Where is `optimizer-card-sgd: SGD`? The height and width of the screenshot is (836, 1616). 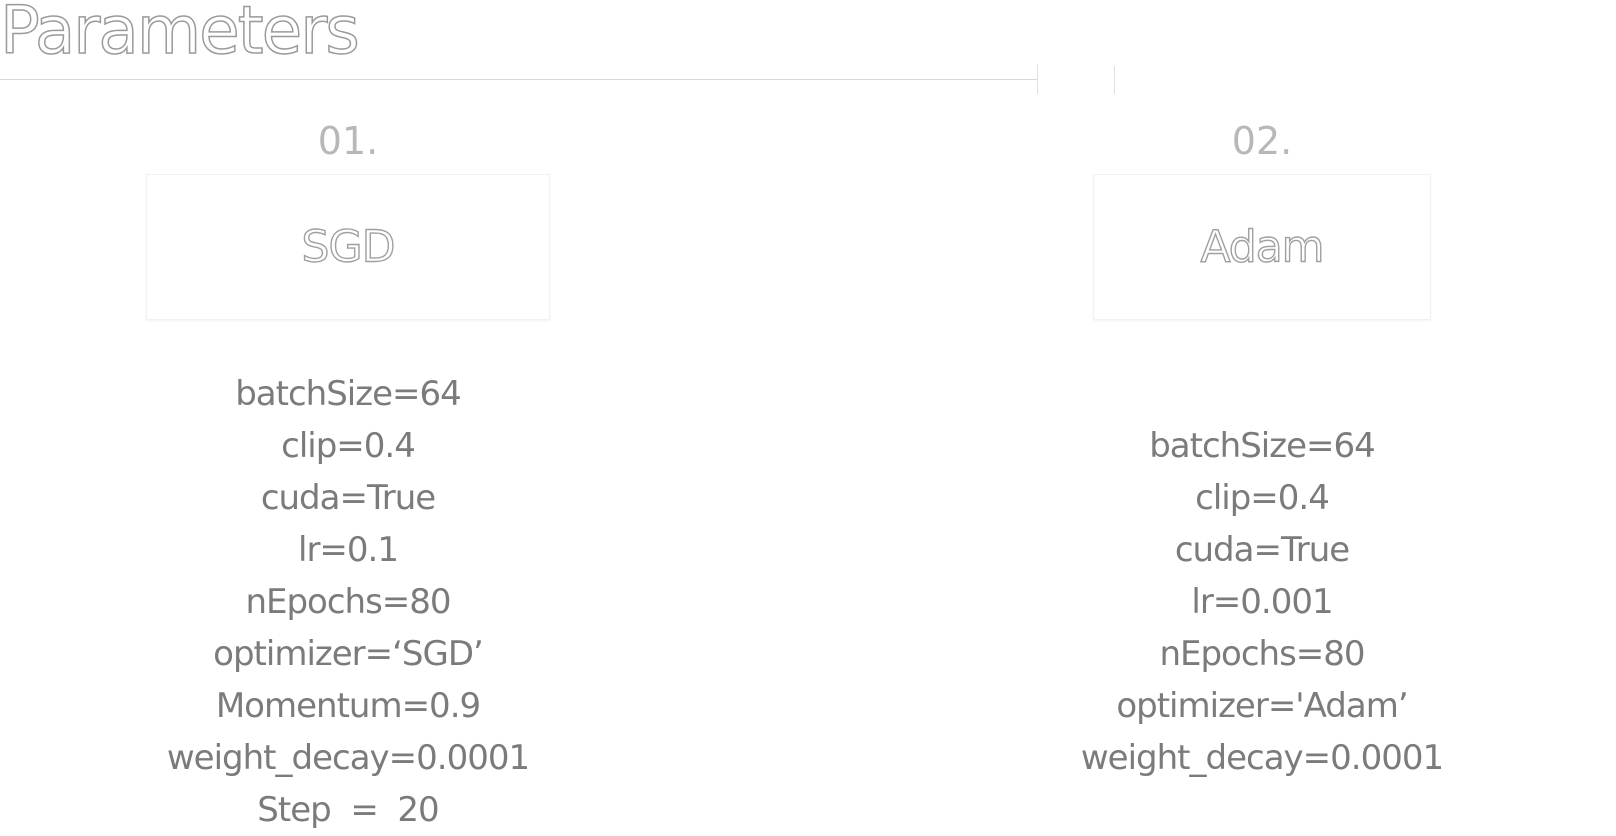
optimizer-card-sgd: SGD is located at coordinates (348, 247).